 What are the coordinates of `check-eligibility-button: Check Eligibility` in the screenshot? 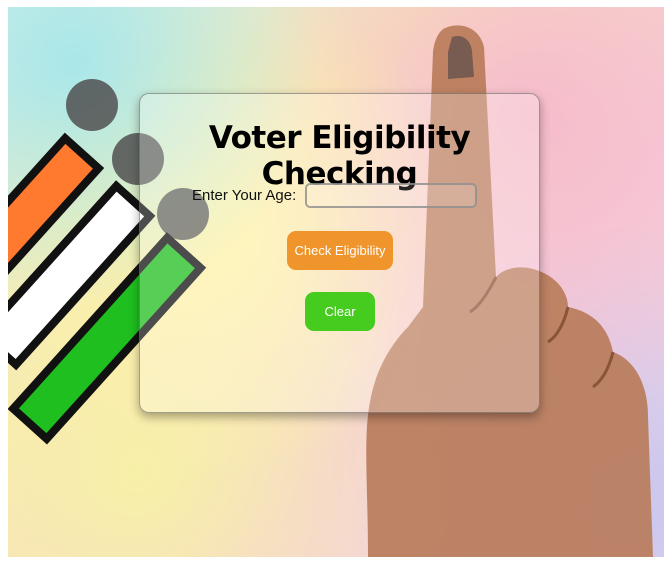 It's located at (340, 250).